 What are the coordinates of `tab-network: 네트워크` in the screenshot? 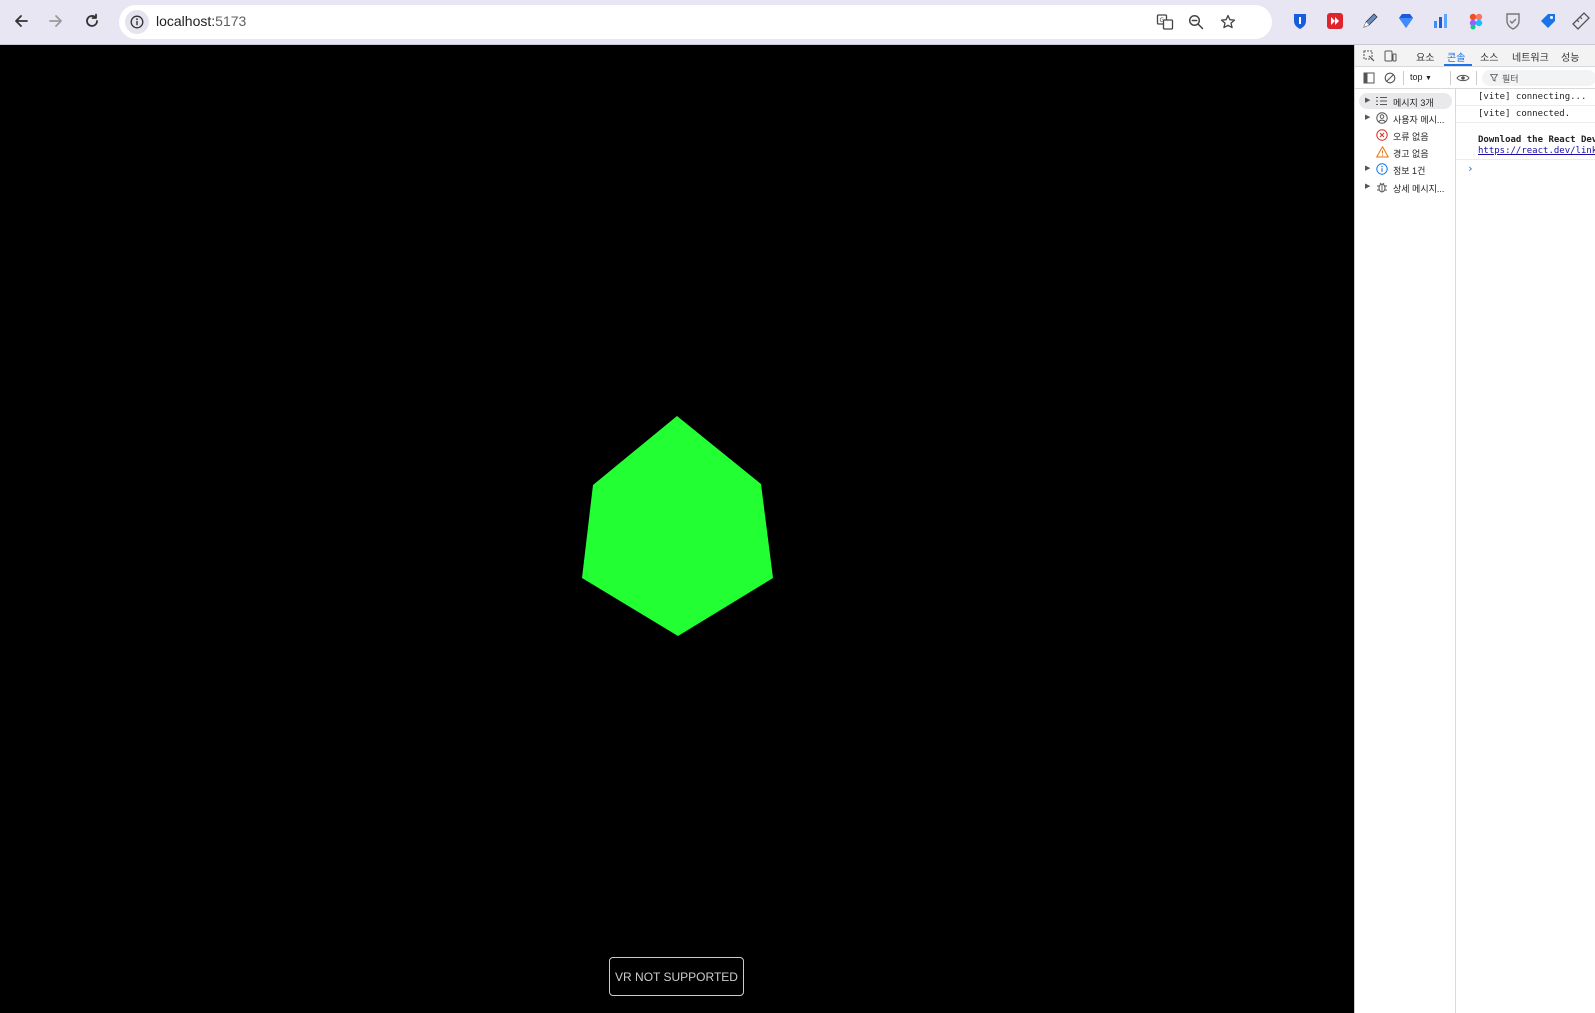 It's located at (1530, 56).